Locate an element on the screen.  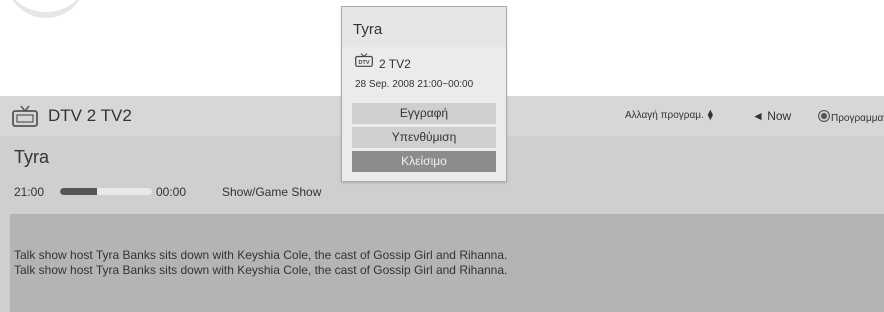
dtv-icon: DTV is located at coordinates (364, 60).